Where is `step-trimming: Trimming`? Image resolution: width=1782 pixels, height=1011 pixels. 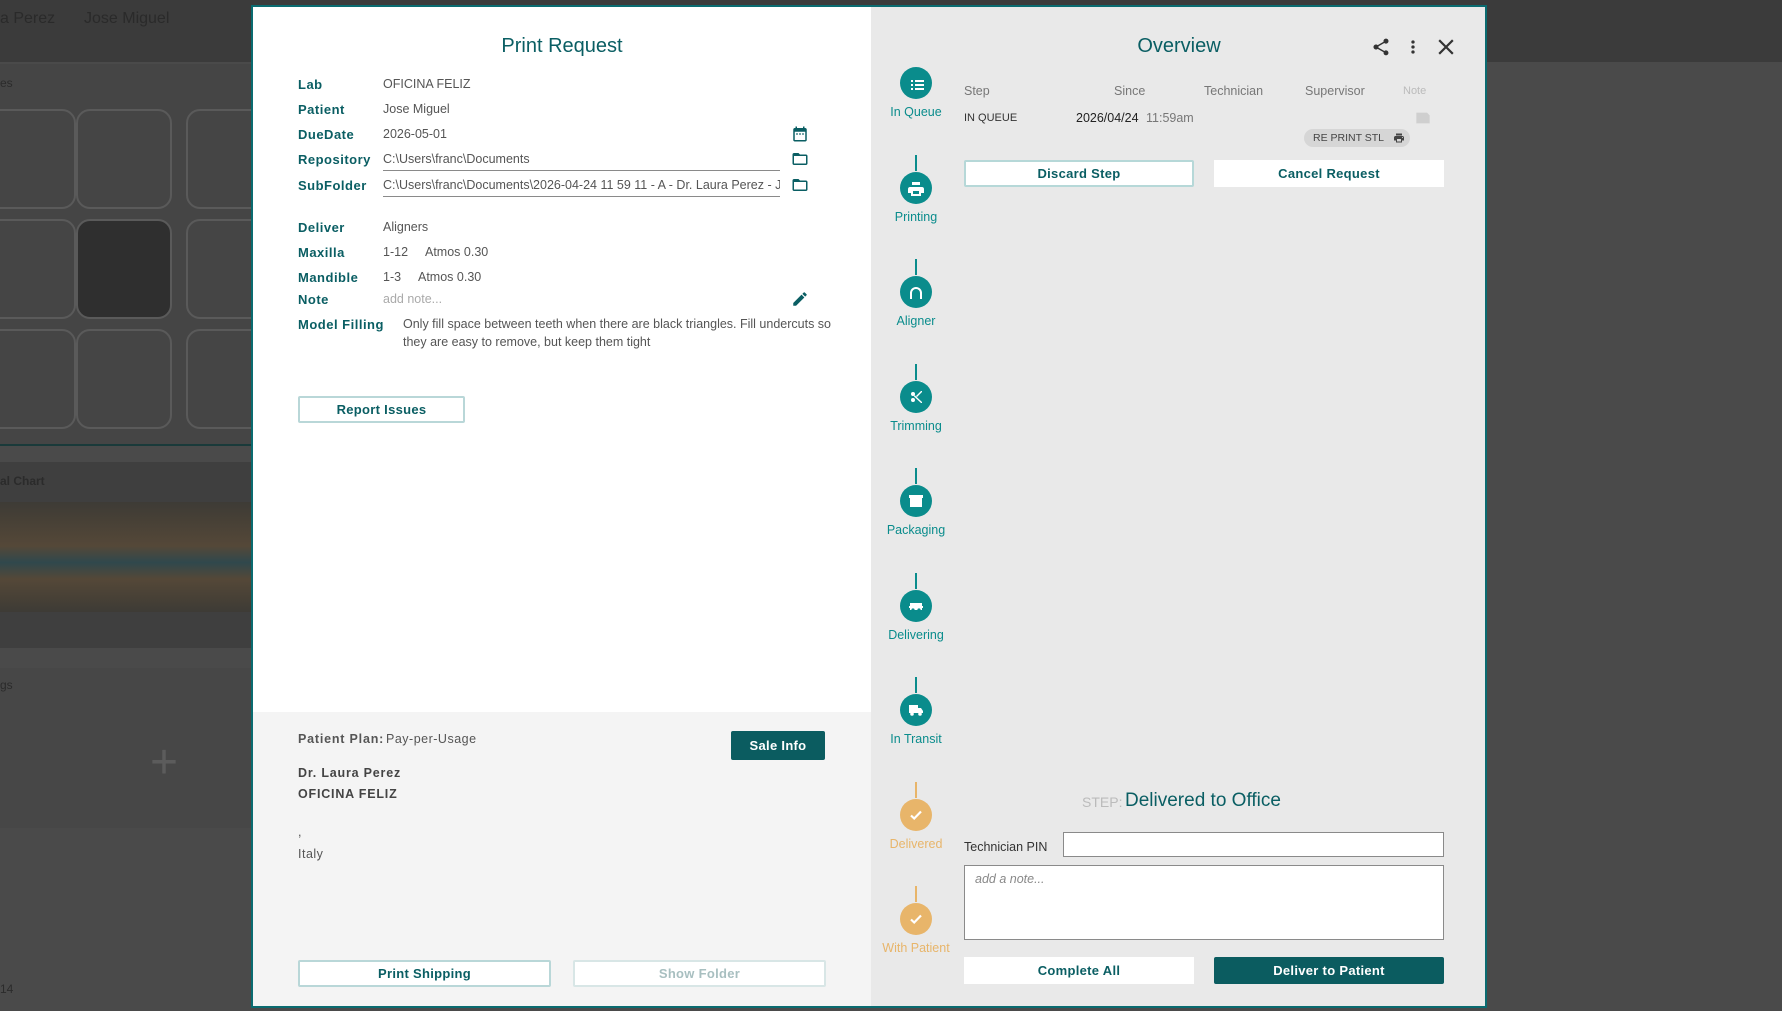
step-trimming: Trimming is located at coordinates (916, 398).